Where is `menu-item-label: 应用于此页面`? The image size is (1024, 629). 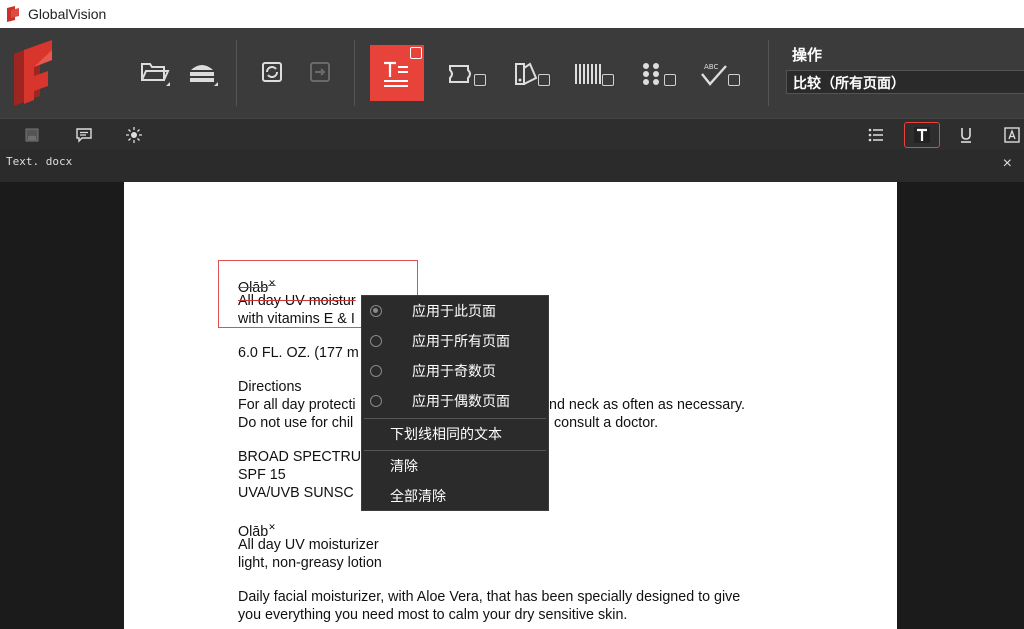
menu-item-label: 应用于此页面 is located at coordinates (454, 311).